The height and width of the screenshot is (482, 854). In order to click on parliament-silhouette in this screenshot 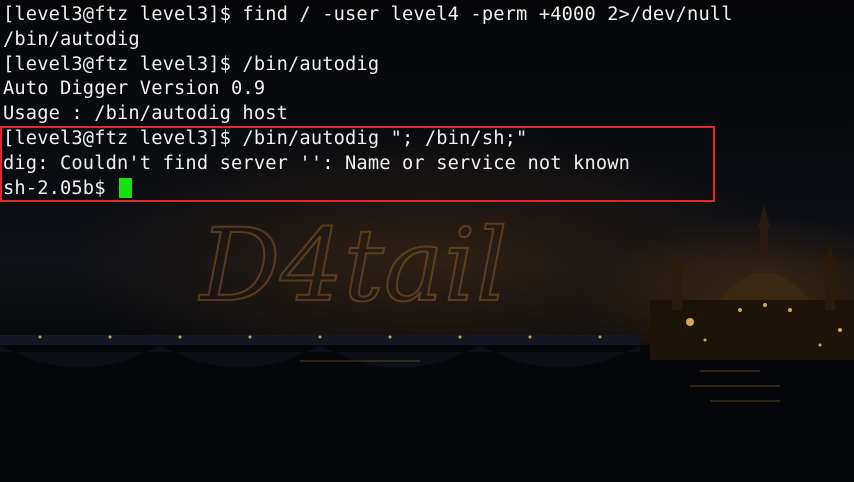, I will do `click(752, 282)`.